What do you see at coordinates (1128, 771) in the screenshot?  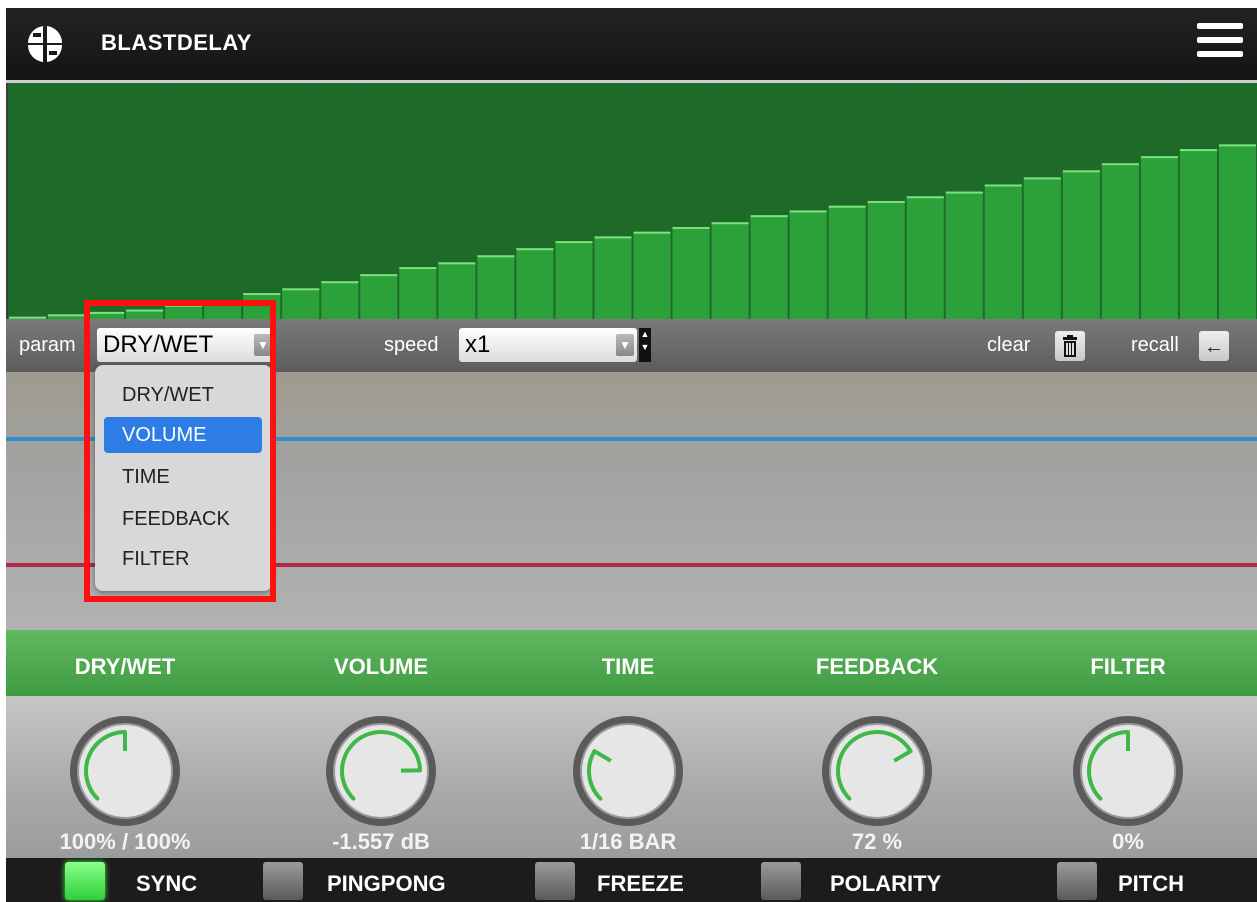 I see `filter-knob` at bounding box center [1128, 771].